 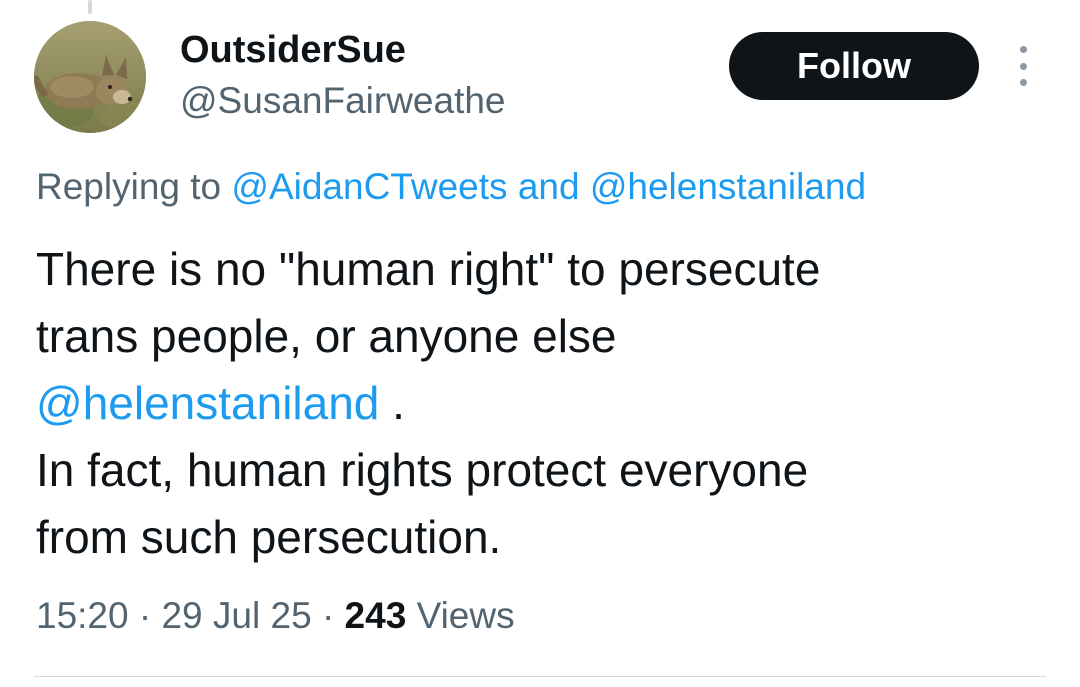 What do you see at coordinates (90, 7) in the screenshot?
I see `thread-connector-line` at bounding box center [90, 7].